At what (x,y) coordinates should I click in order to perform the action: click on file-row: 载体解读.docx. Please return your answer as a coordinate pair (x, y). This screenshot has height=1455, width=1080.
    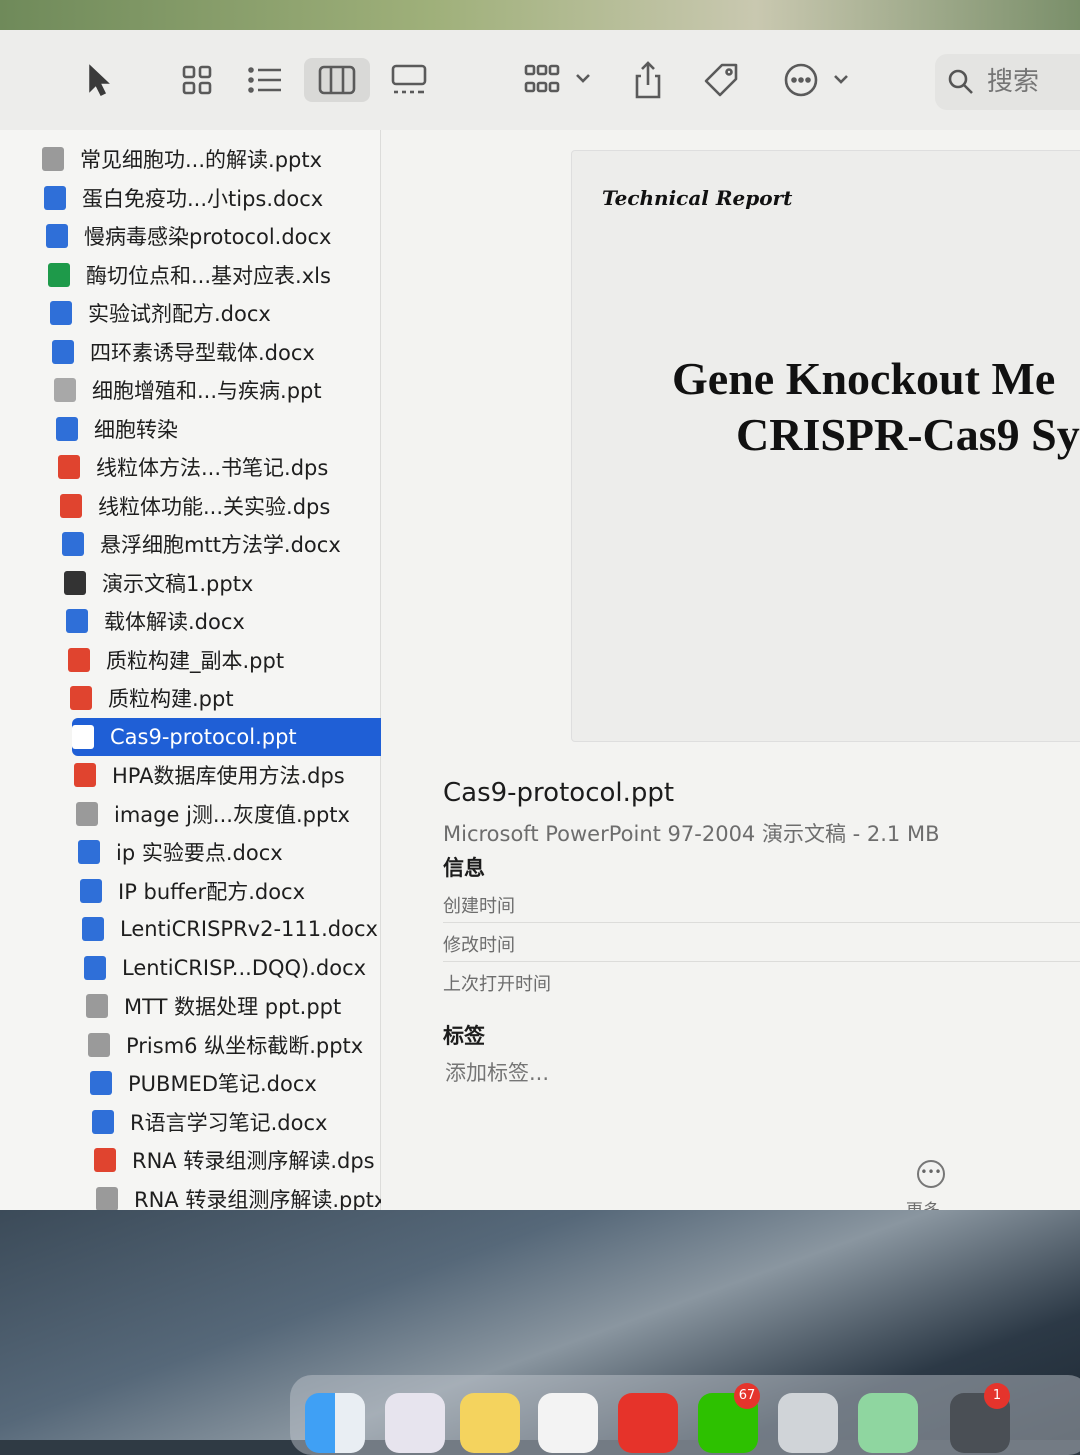
    Looking at the image, I should click on (231, 621).